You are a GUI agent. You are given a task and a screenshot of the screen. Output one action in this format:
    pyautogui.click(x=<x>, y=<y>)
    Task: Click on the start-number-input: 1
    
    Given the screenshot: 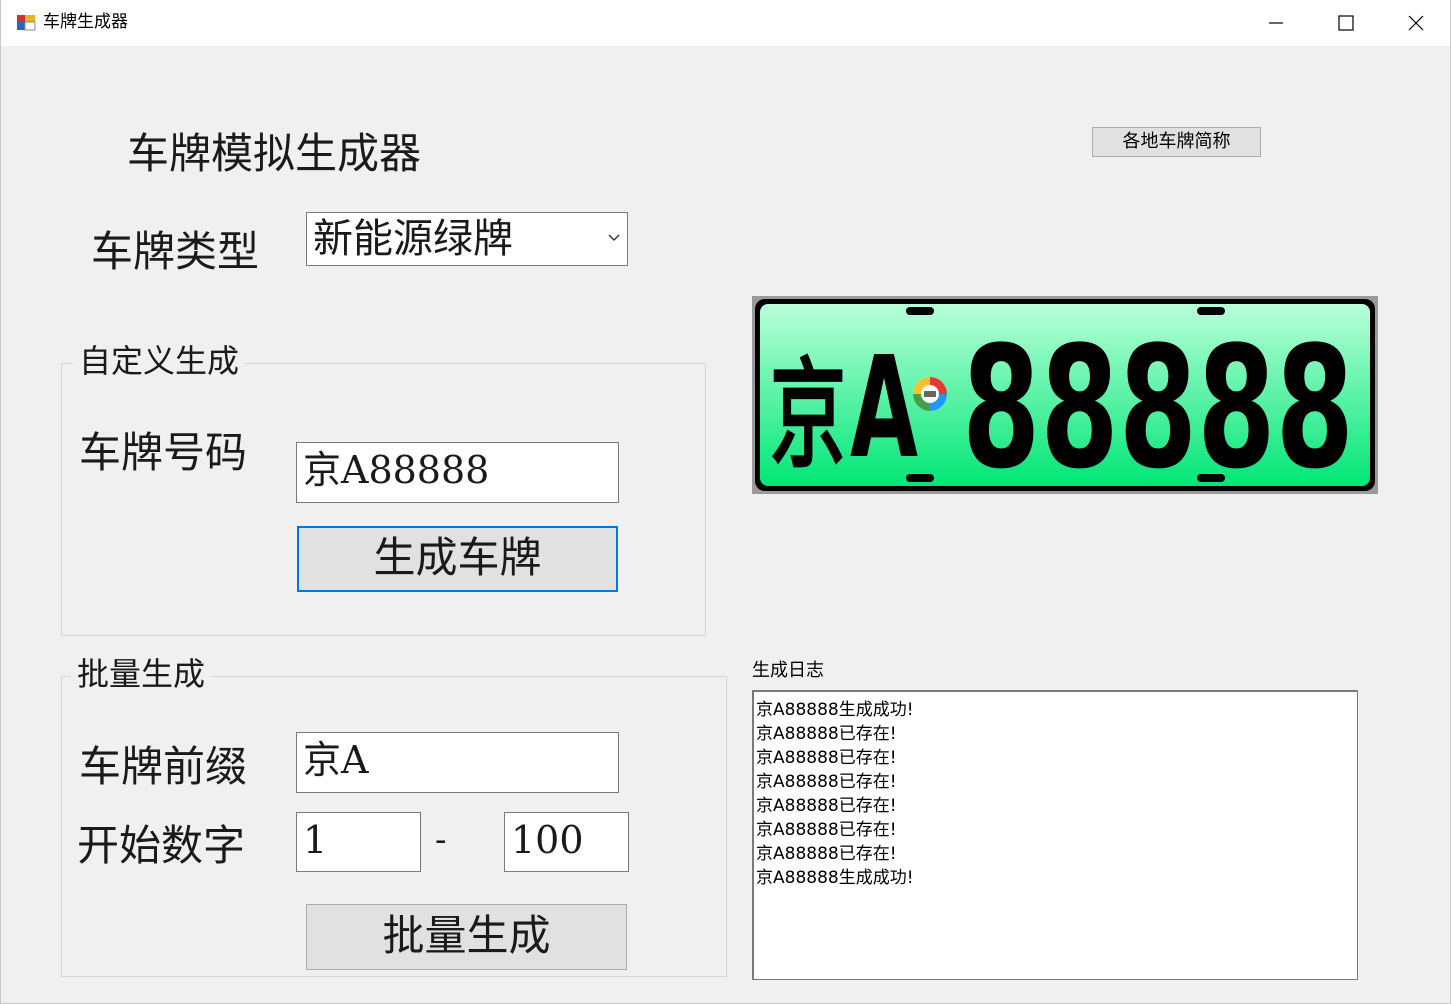 What is the action you would take?
    pyautogui.click(x=358, y=842)
    